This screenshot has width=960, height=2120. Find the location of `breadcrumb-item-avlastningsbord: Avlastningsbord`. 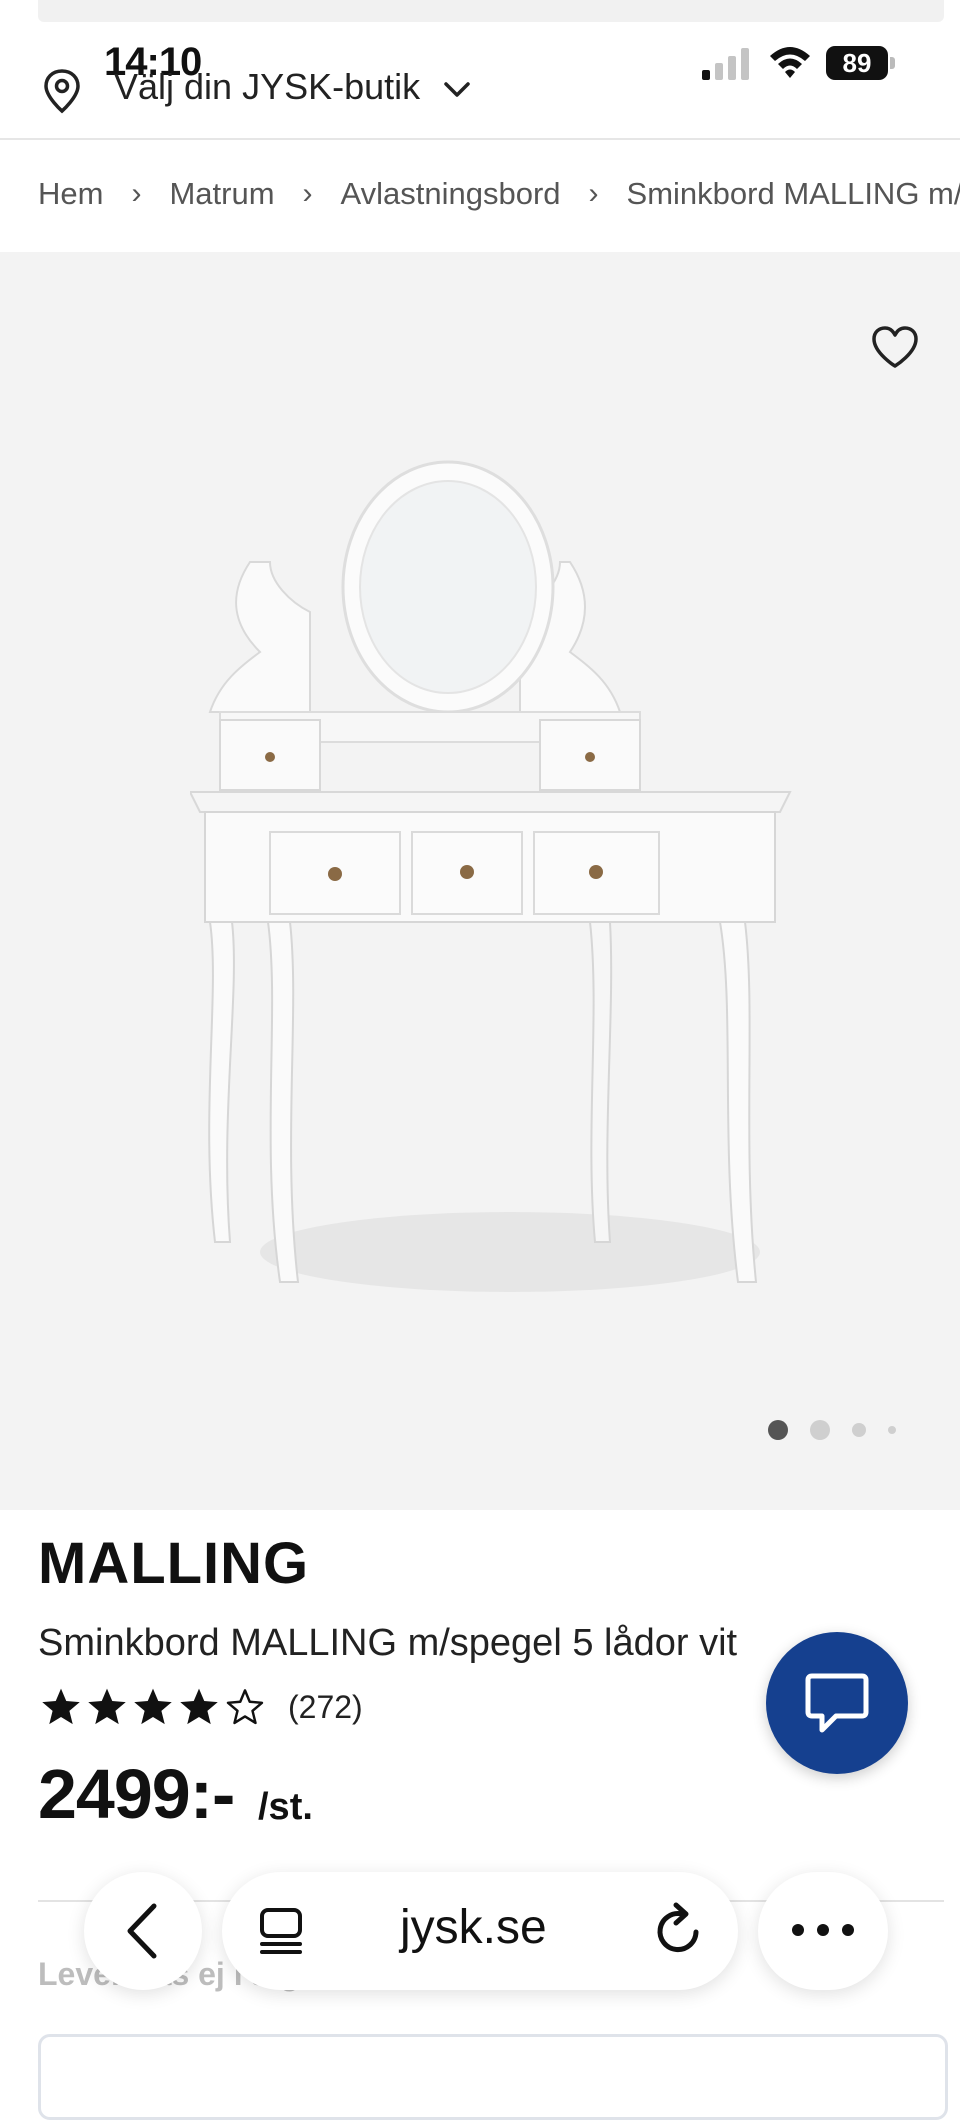

breadcrumb-item-avlastningsbord: Avlastningsbord is located at coordinates (451, 194).